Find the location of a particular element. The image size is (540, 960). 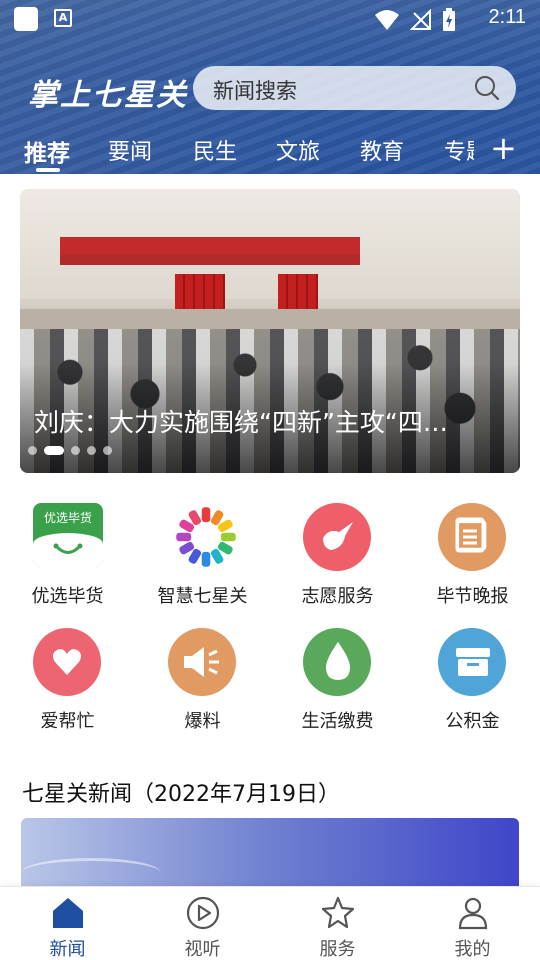

news-thumbnail is located at coordinates (270, 854).